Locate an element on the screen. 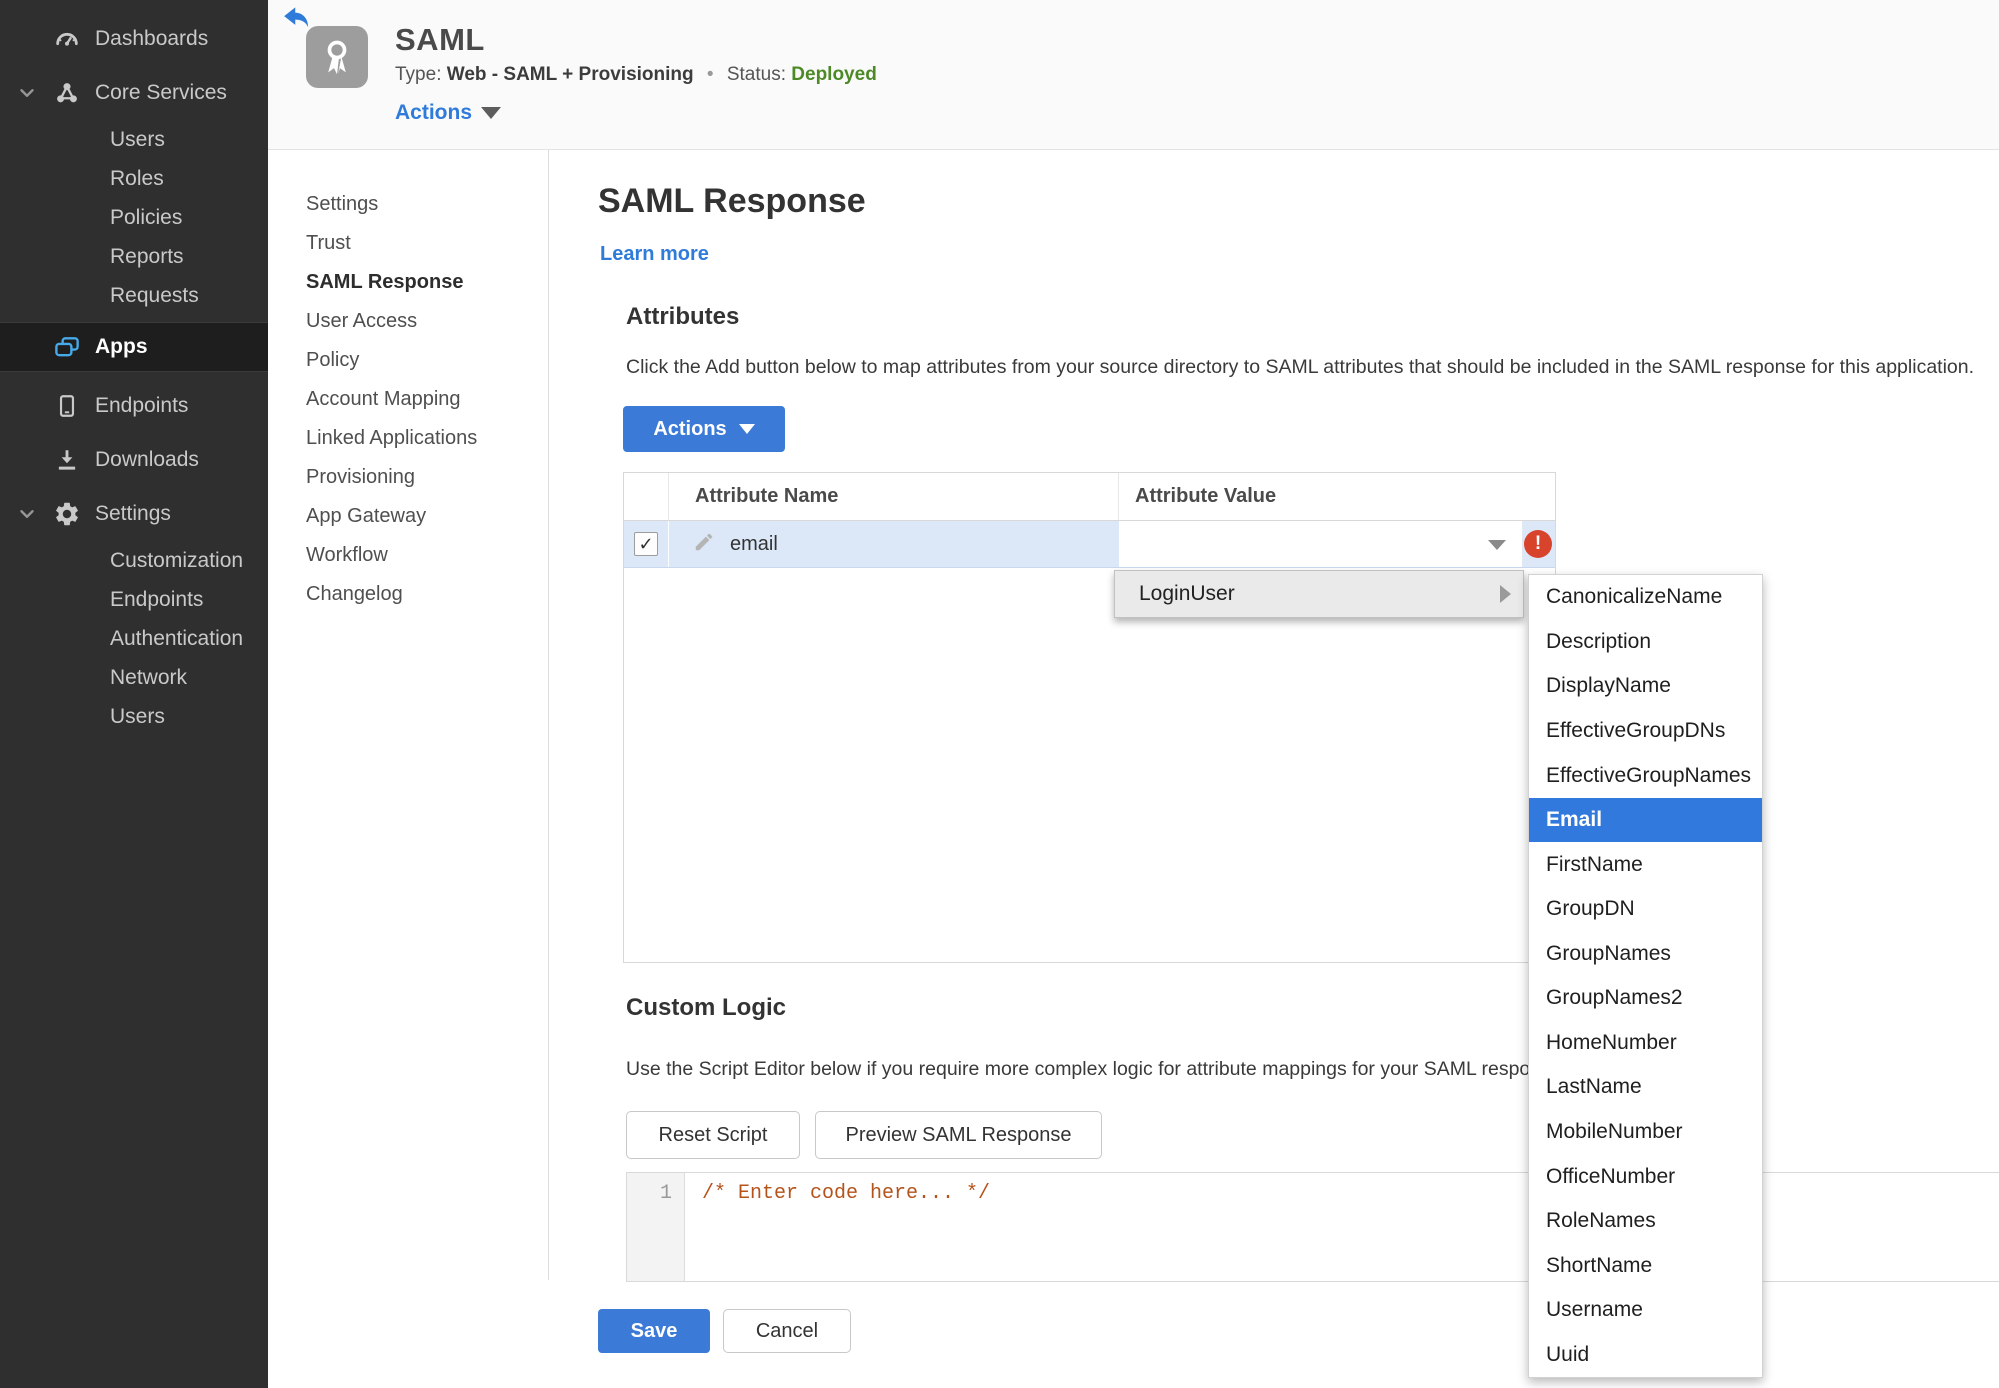 The width and height of the screenshot is (1999, 1388). submenu-item-displayname: DisplayName is located at coordinates (1645, 686).